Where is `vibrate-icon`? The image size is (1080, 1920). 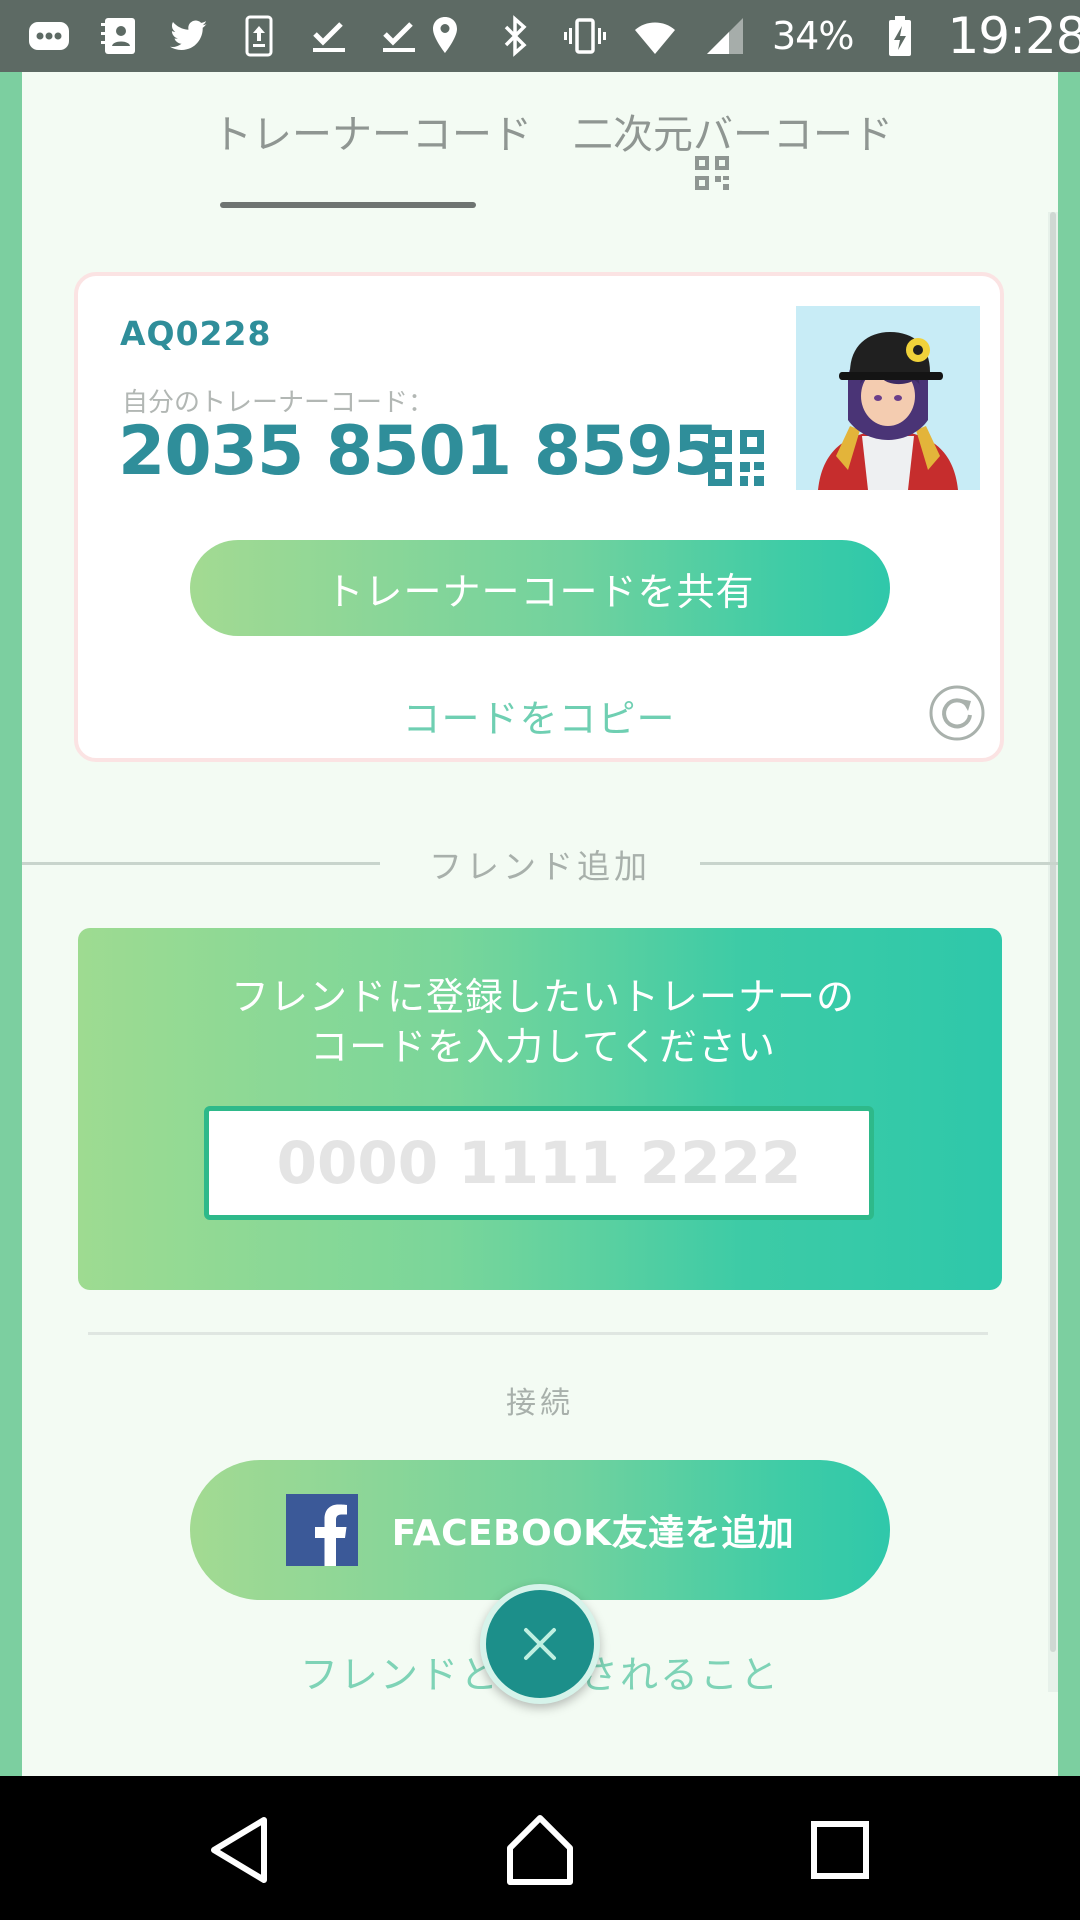
vibrate-icon is located at coordinates (585, 36).